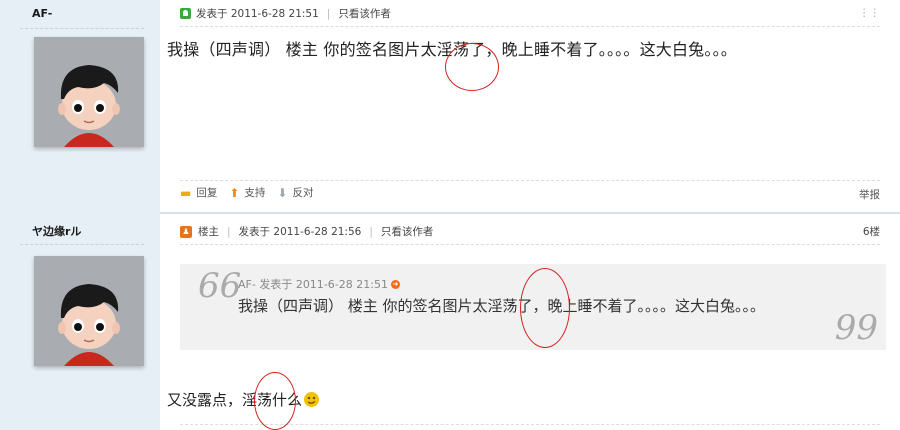 This screenshot has width=900, height=430. What do you see at coordinates (186, 231) in the screenshot?
I see `thread-starter-icon: ♟` at bounding box center [186, 231].